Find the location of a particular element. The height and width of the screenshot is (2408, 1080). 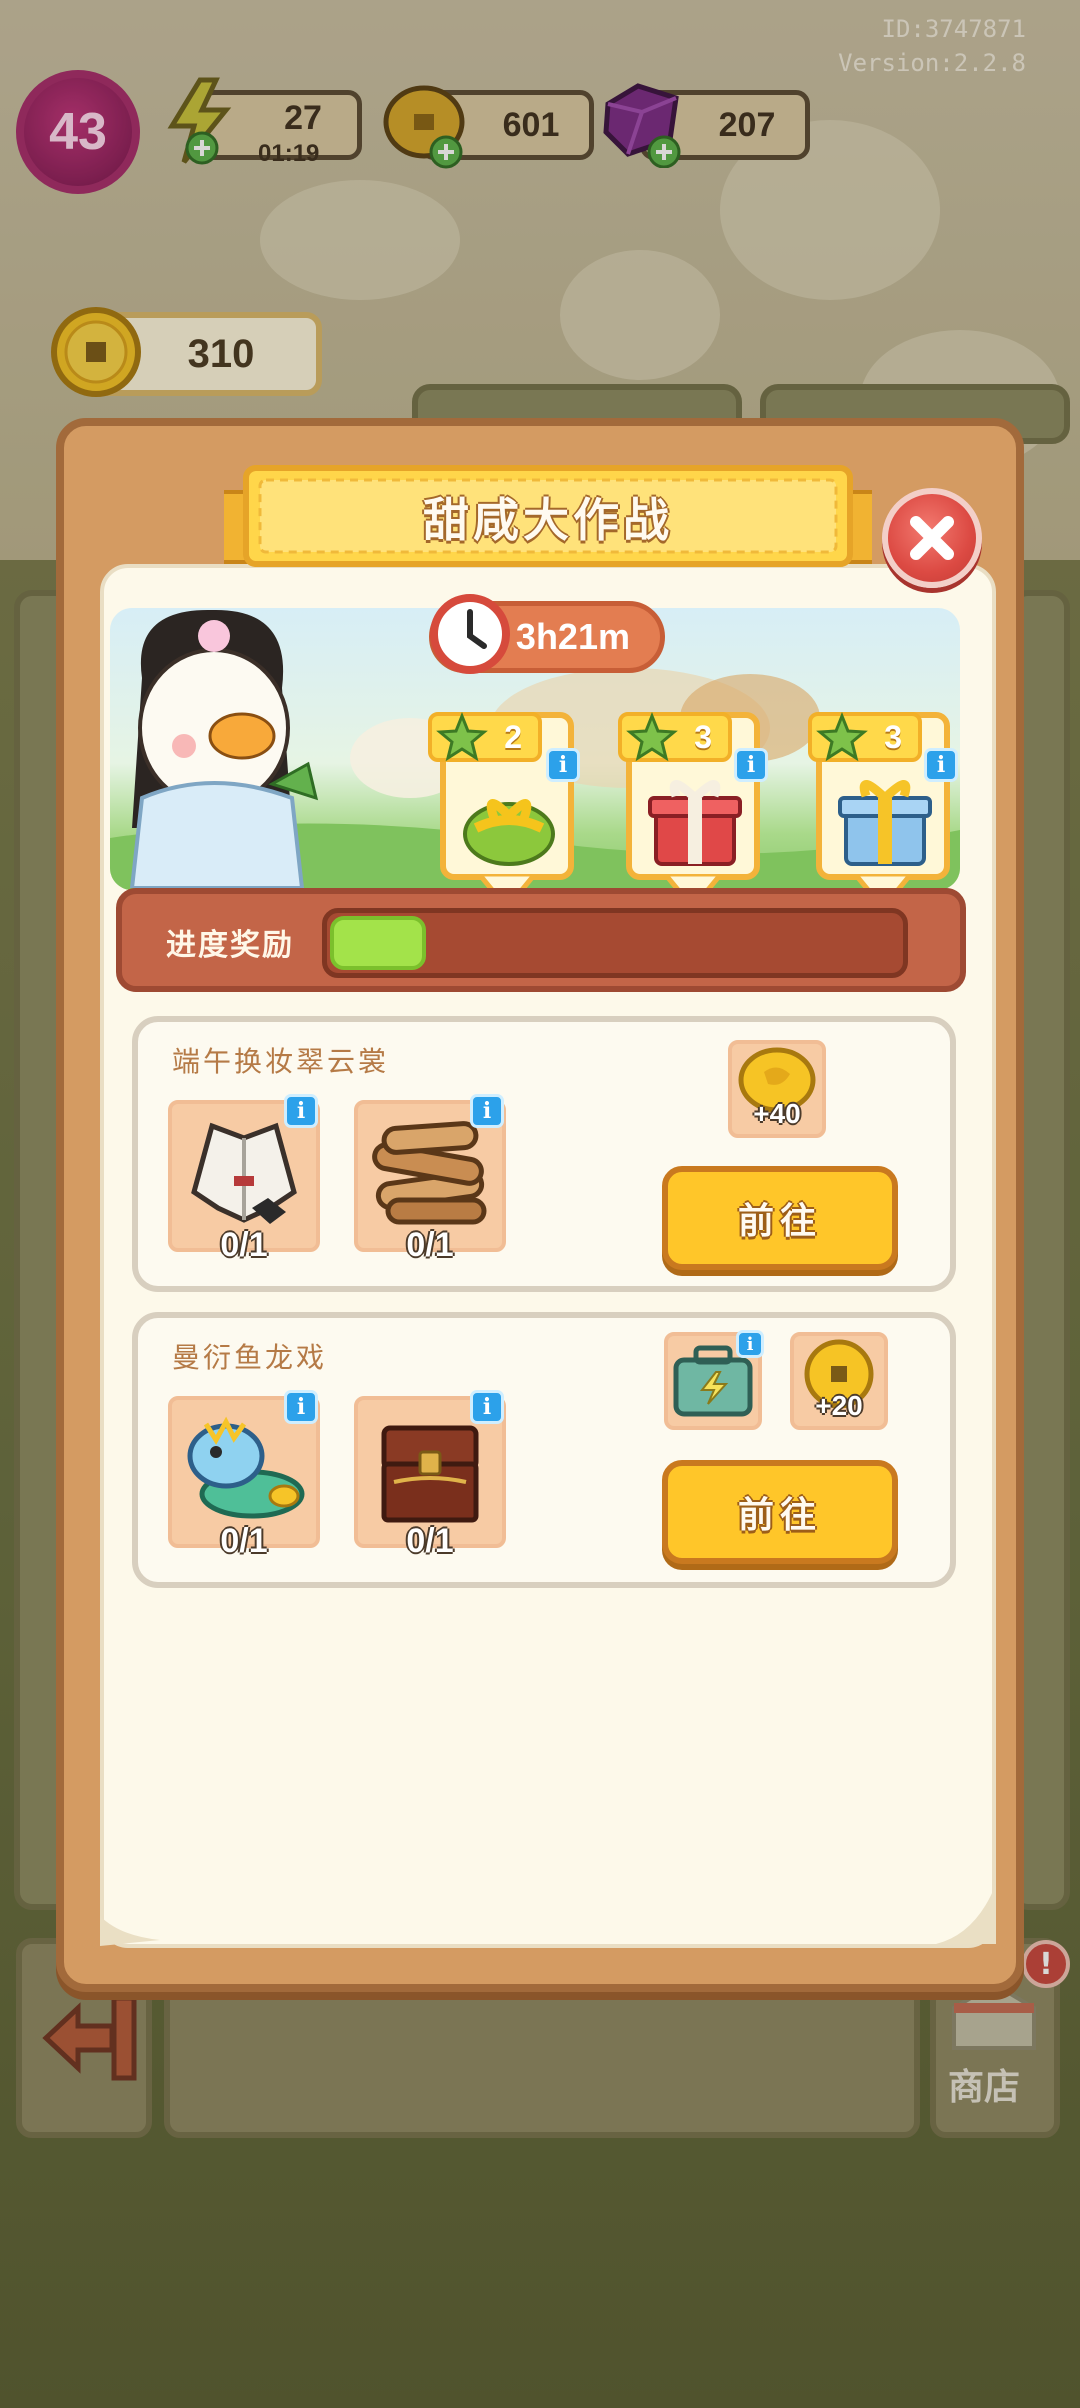

blue-gift-box-icon is located at coordinates (885, 823).